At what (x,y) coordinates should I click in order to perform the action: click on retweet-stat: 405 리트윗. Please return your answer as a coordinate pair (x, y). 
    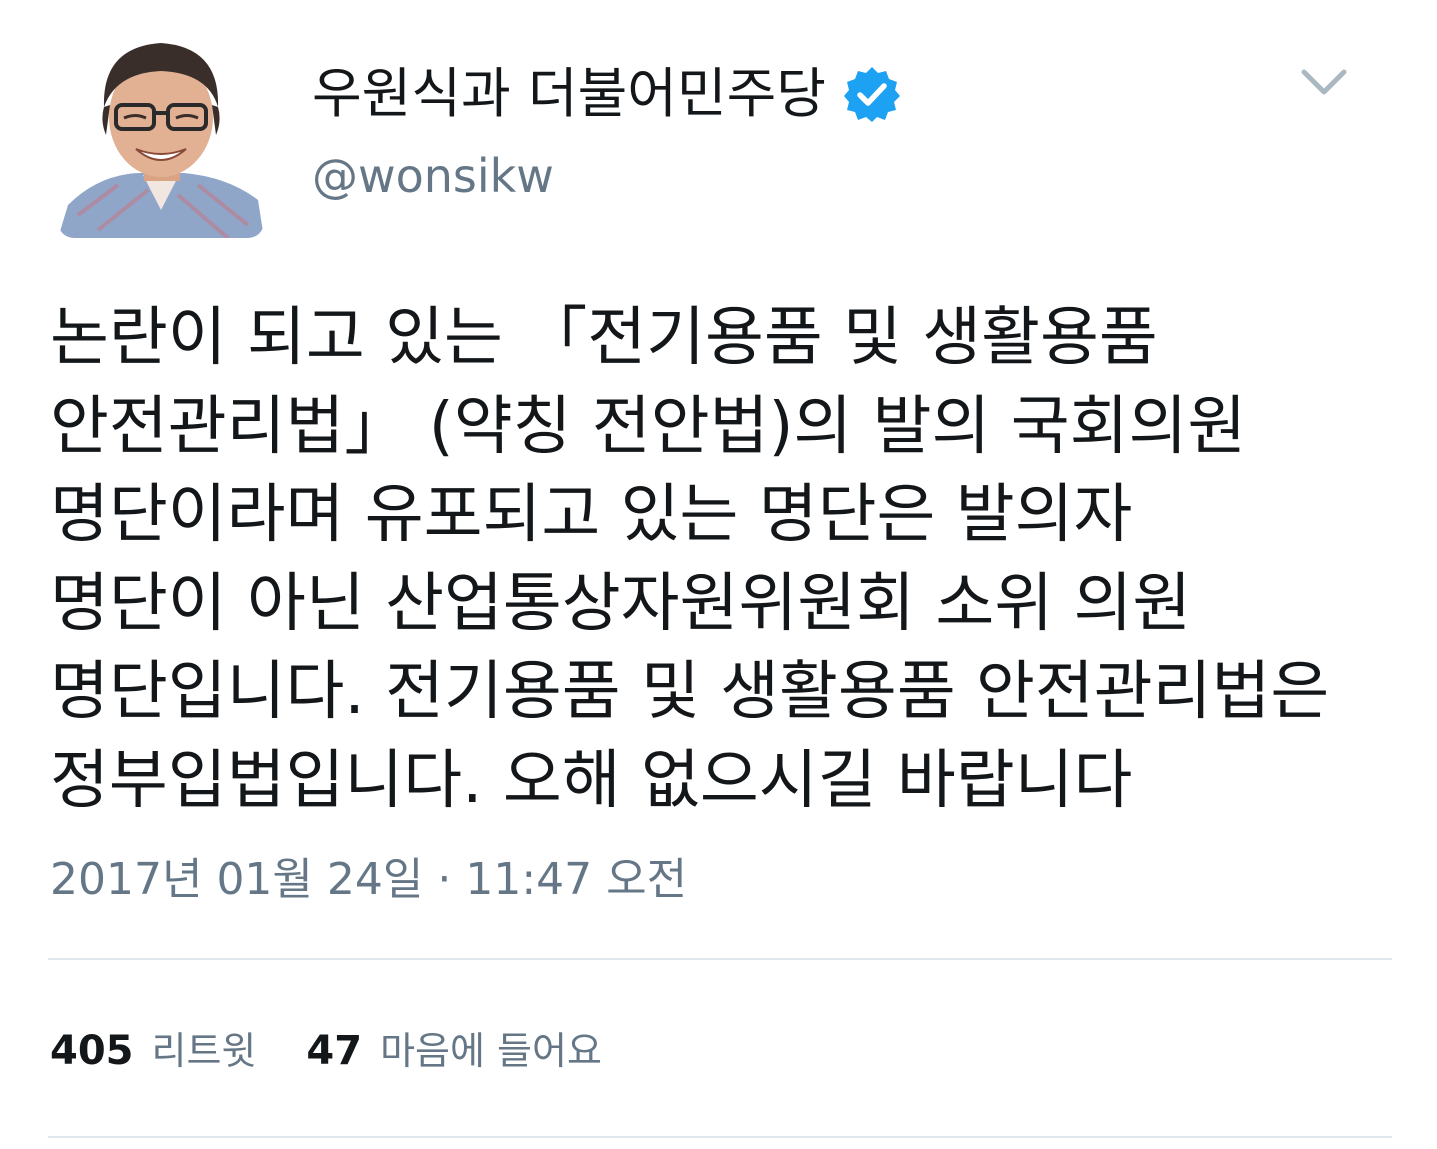
    Looking at the image, I should click on (153, 1051).